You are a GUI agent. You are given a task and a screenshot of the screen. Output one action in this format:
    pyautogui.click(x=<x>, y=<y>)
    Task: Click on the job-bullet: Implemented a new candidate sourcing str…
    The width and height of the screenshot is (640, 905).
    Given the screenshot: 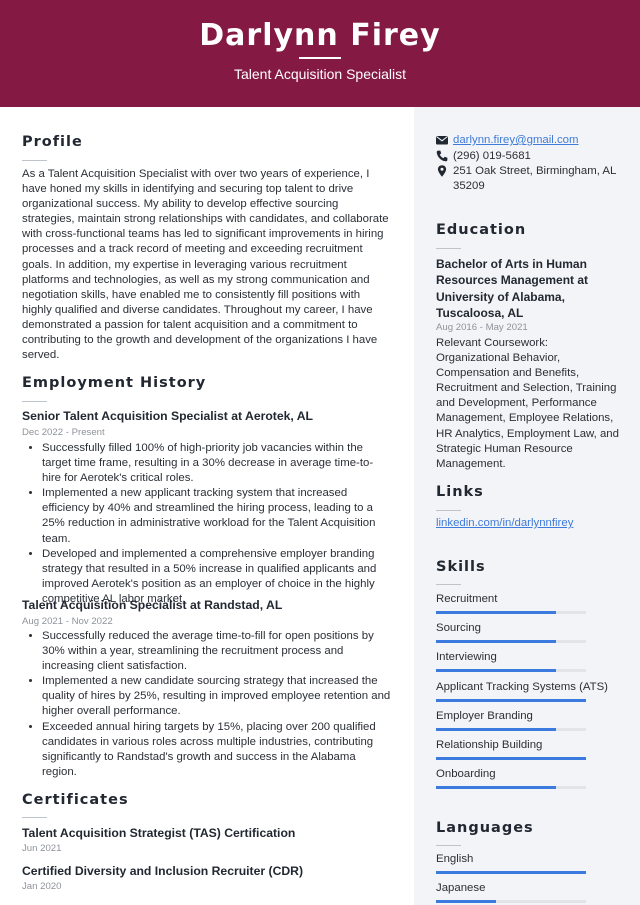 What is the action you would take?
    pyautogui.click(x=217, y=696)
    